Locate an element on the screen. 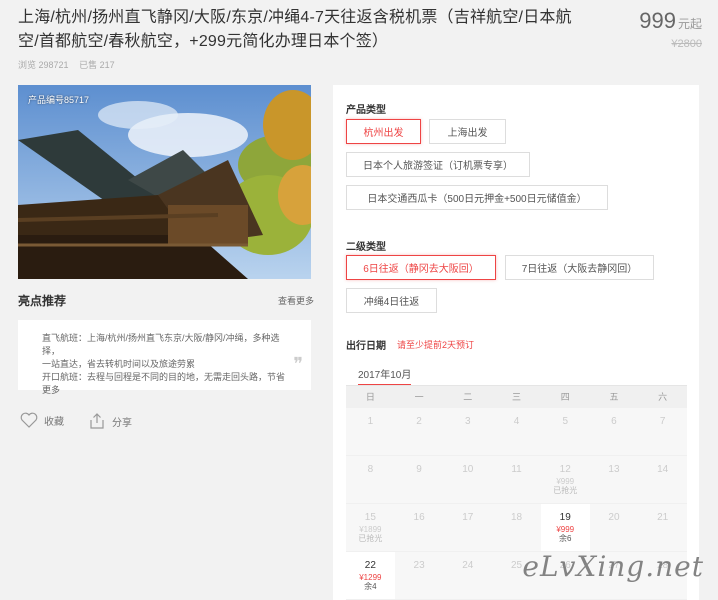  calendar-day-cell: 5 is located at coordinates (565, 431).